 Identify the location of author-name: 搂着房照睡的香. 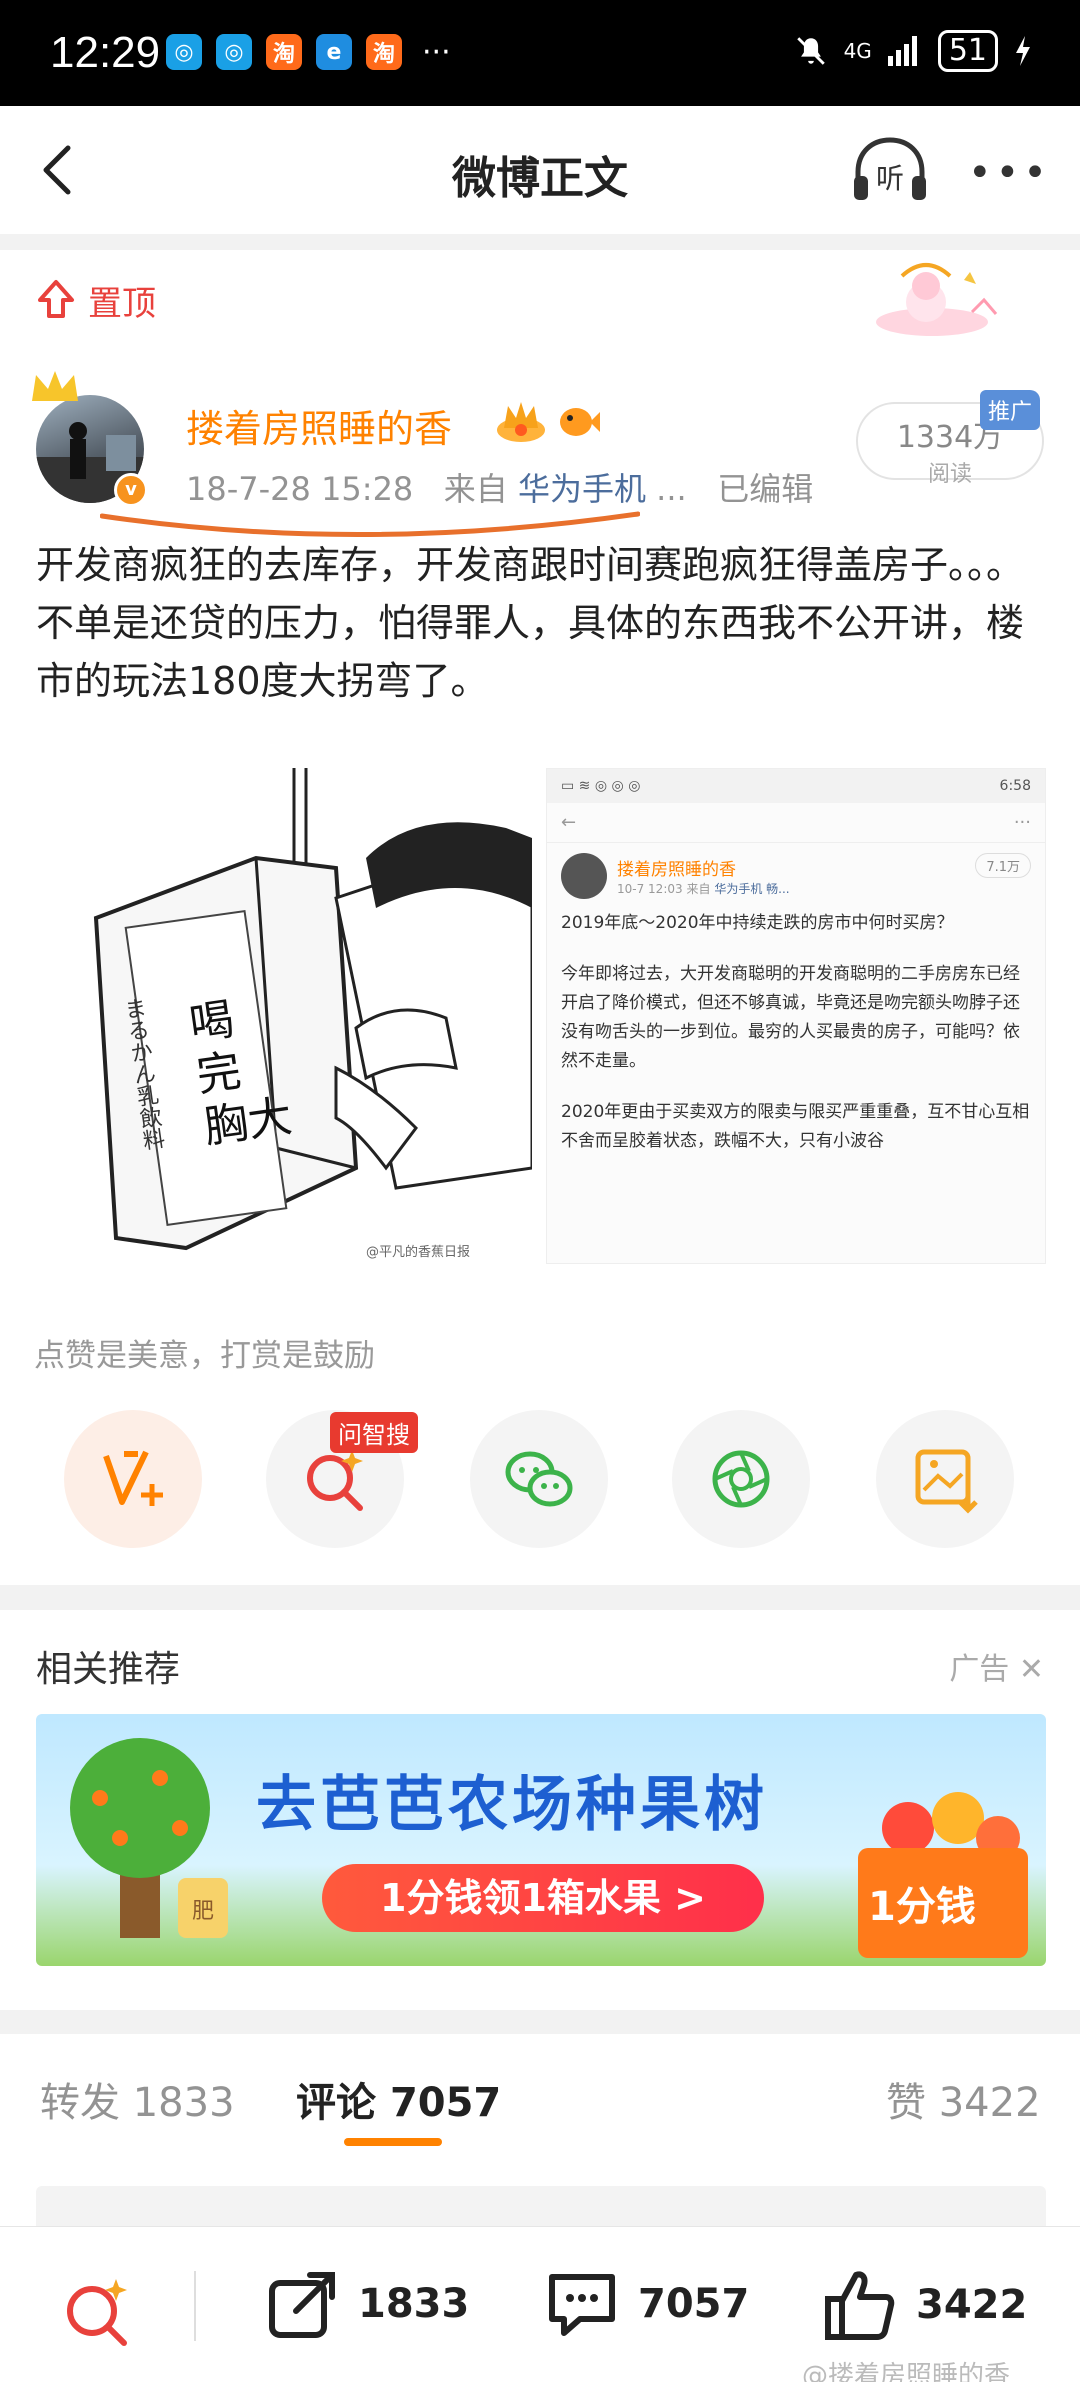
(319, 425).